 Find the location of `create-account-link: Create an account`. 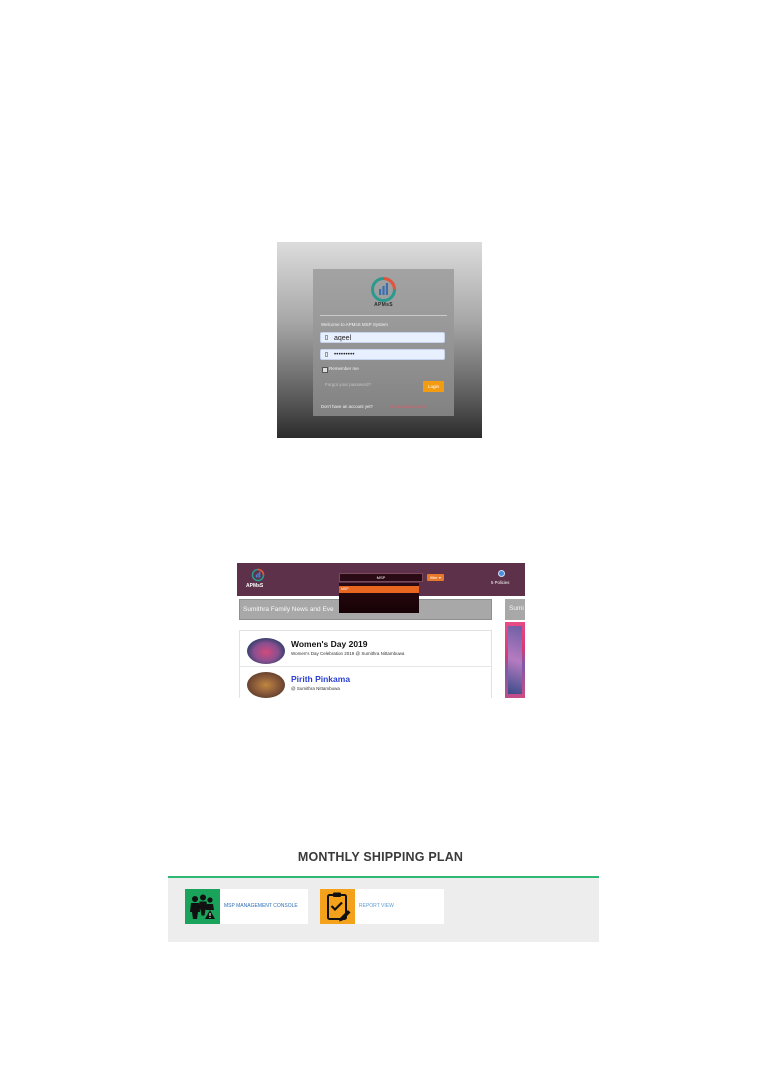

create-account-link: Create an account is located at coordinates (407, 406).